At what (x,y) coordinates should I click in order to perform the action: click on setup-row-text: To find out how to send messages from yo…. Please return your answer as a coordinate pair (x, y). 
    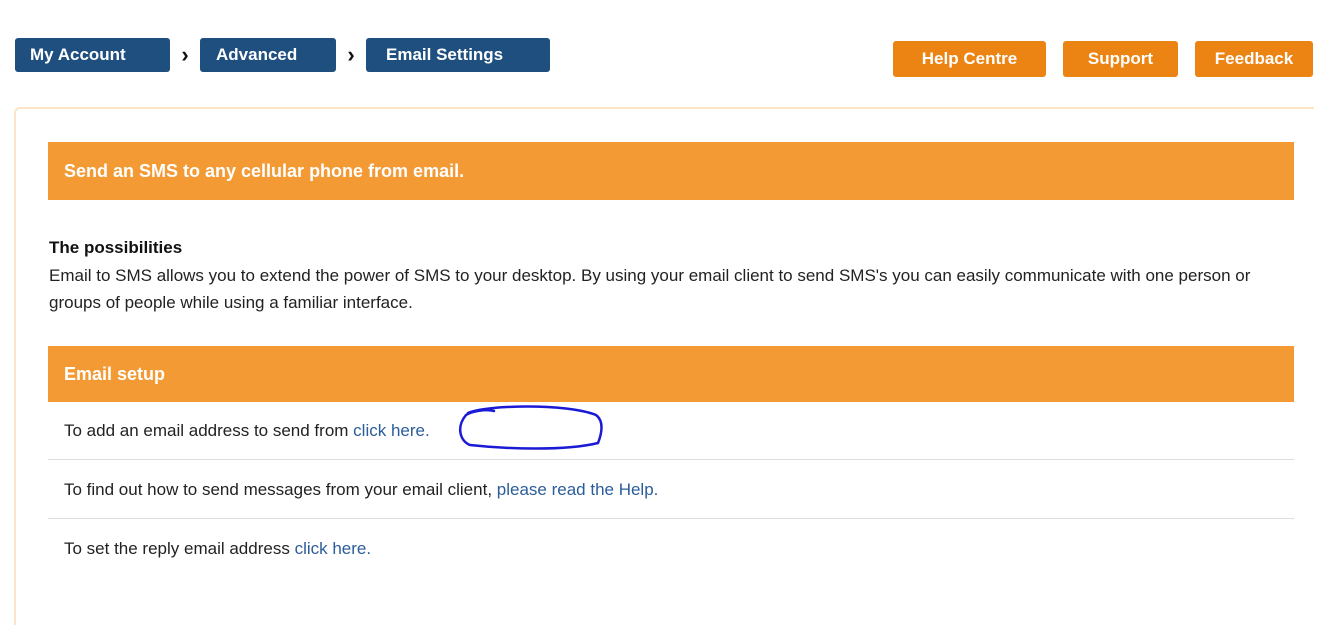
    Looking at the image, I should click on (278, 489).